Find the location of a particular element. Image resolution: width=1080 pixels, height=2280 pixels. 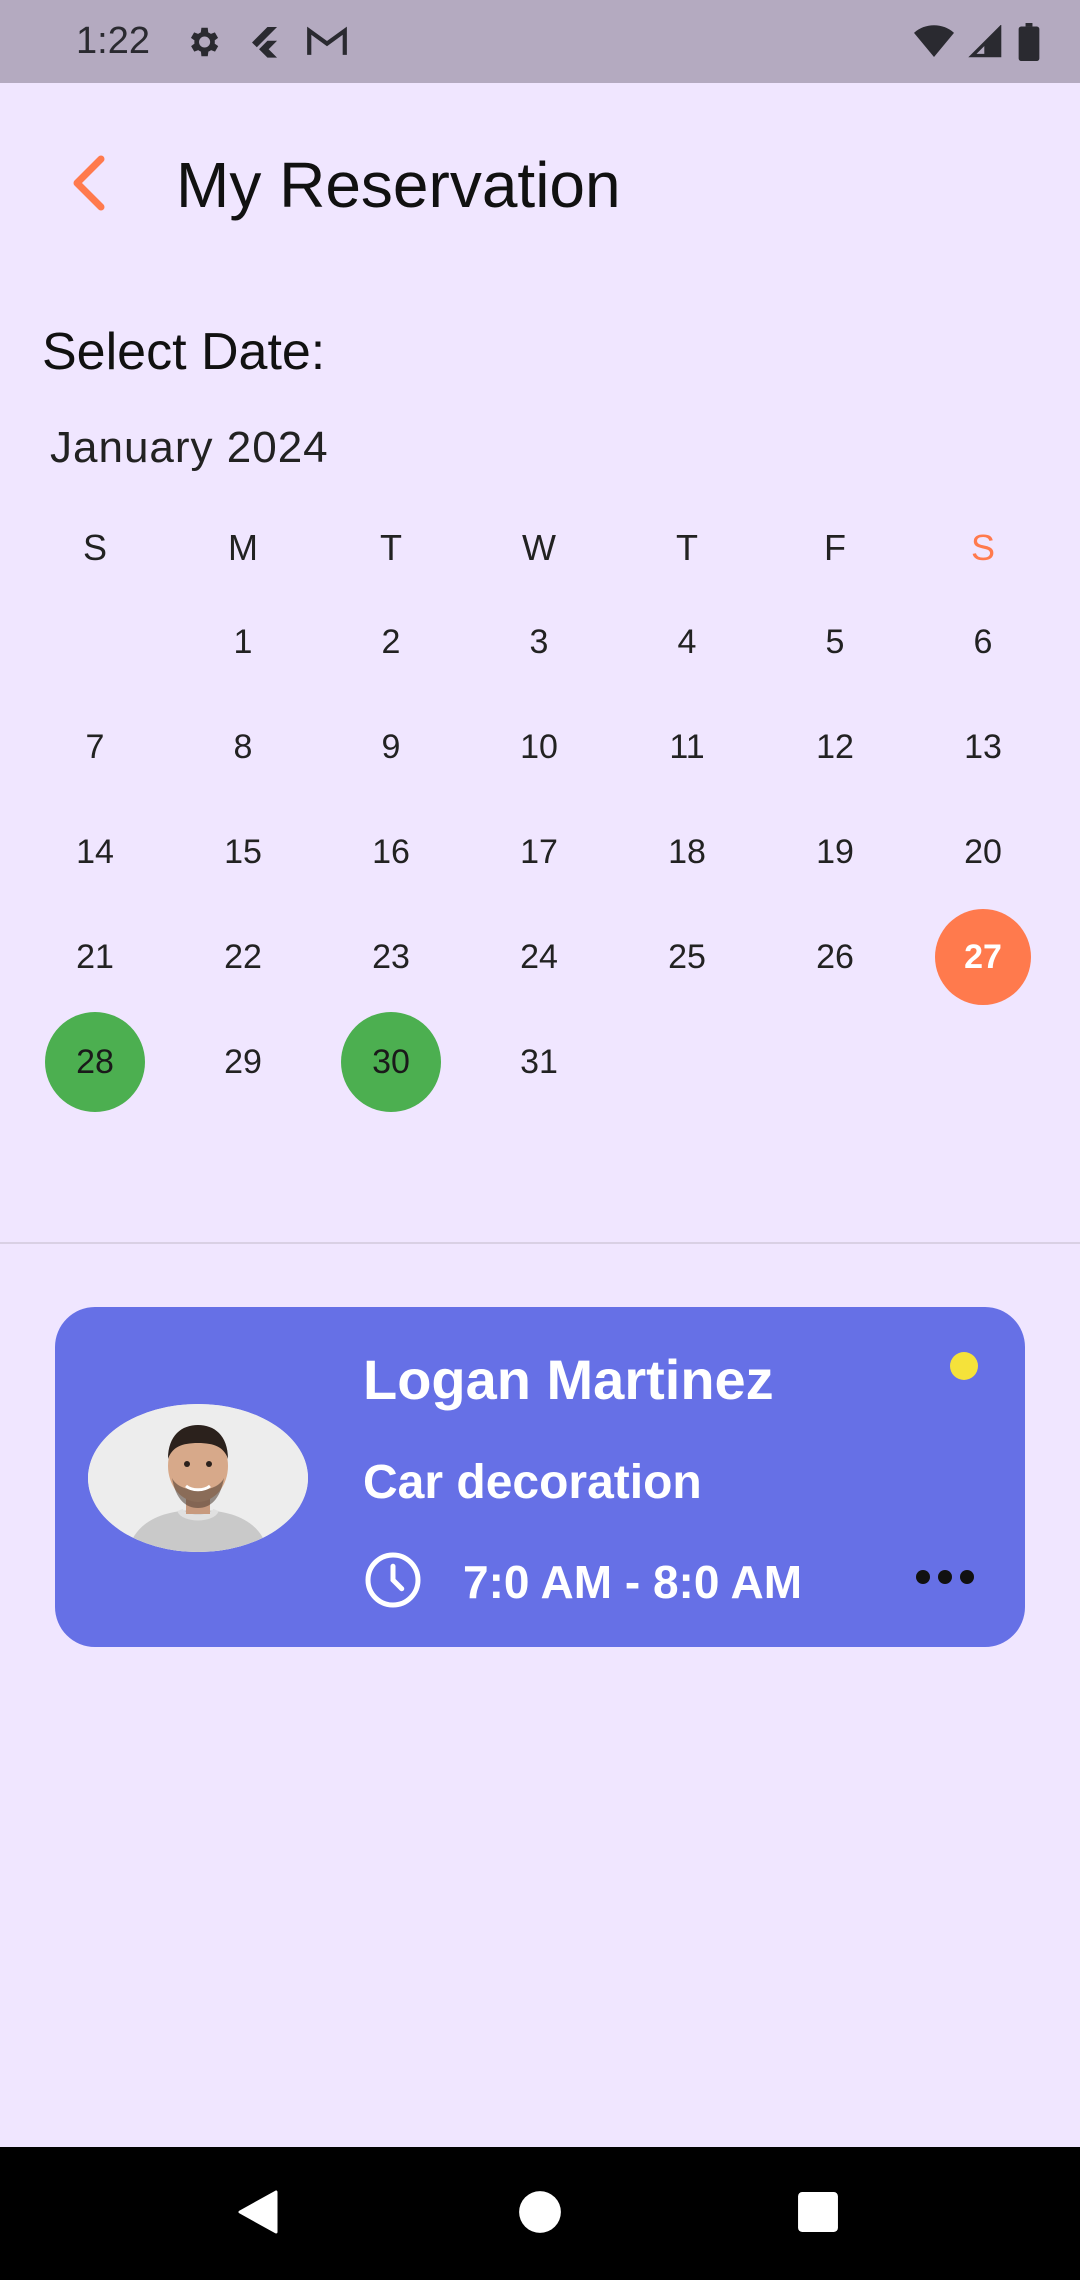

nav-home-icon is located at coordinates (540, 2214).